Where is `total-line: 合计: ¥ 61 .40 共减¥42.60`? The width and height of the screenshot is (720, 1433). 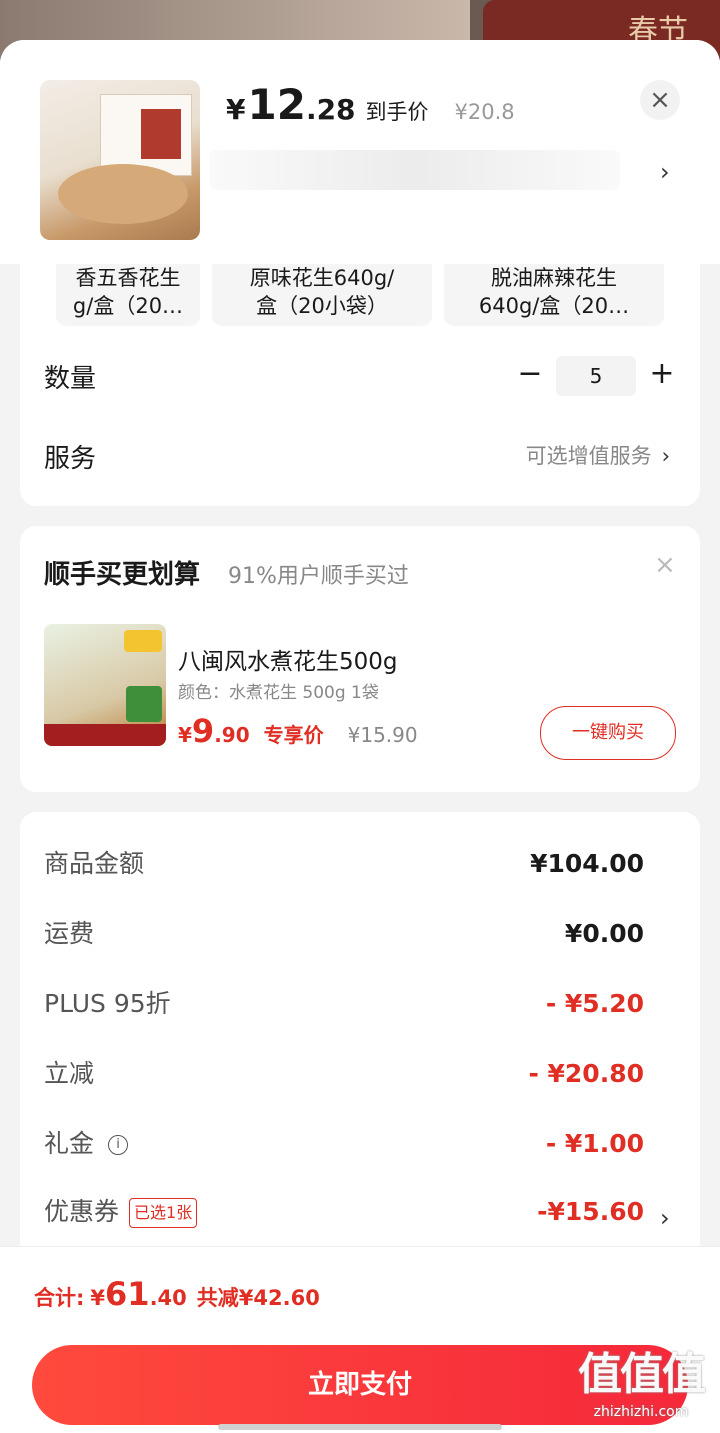
total-line: 合计: ¥ 61 .40 共减¥42.60 is located at coordinates (177, 1294).